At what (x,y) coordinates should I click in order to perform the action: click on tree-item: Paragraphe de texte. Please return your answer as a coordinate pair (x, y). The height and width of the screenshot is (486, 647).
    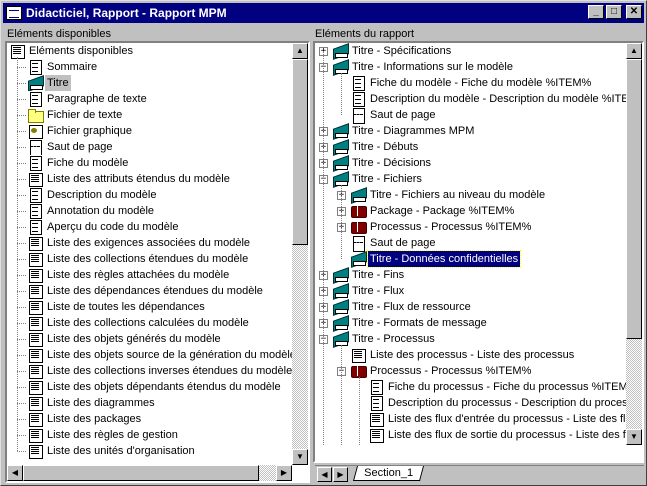
    Looking at the image, I should click on (88, 99).